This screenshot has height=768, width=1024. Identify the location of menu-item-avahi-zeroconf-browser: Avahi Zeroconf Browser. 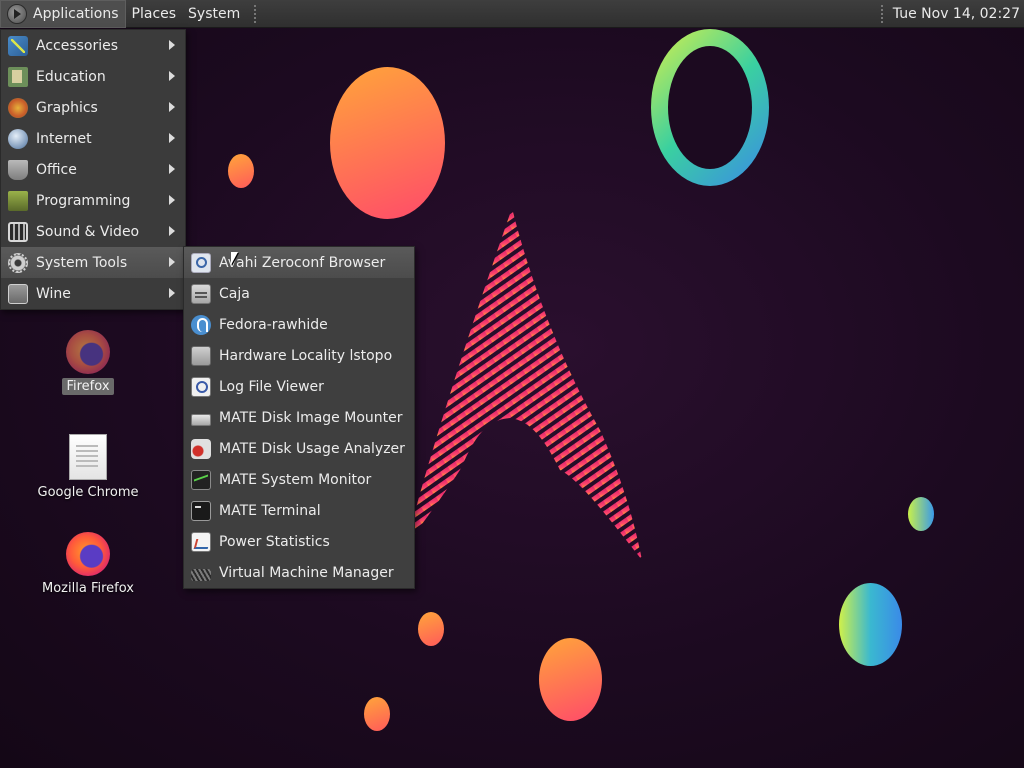
(299, 262).